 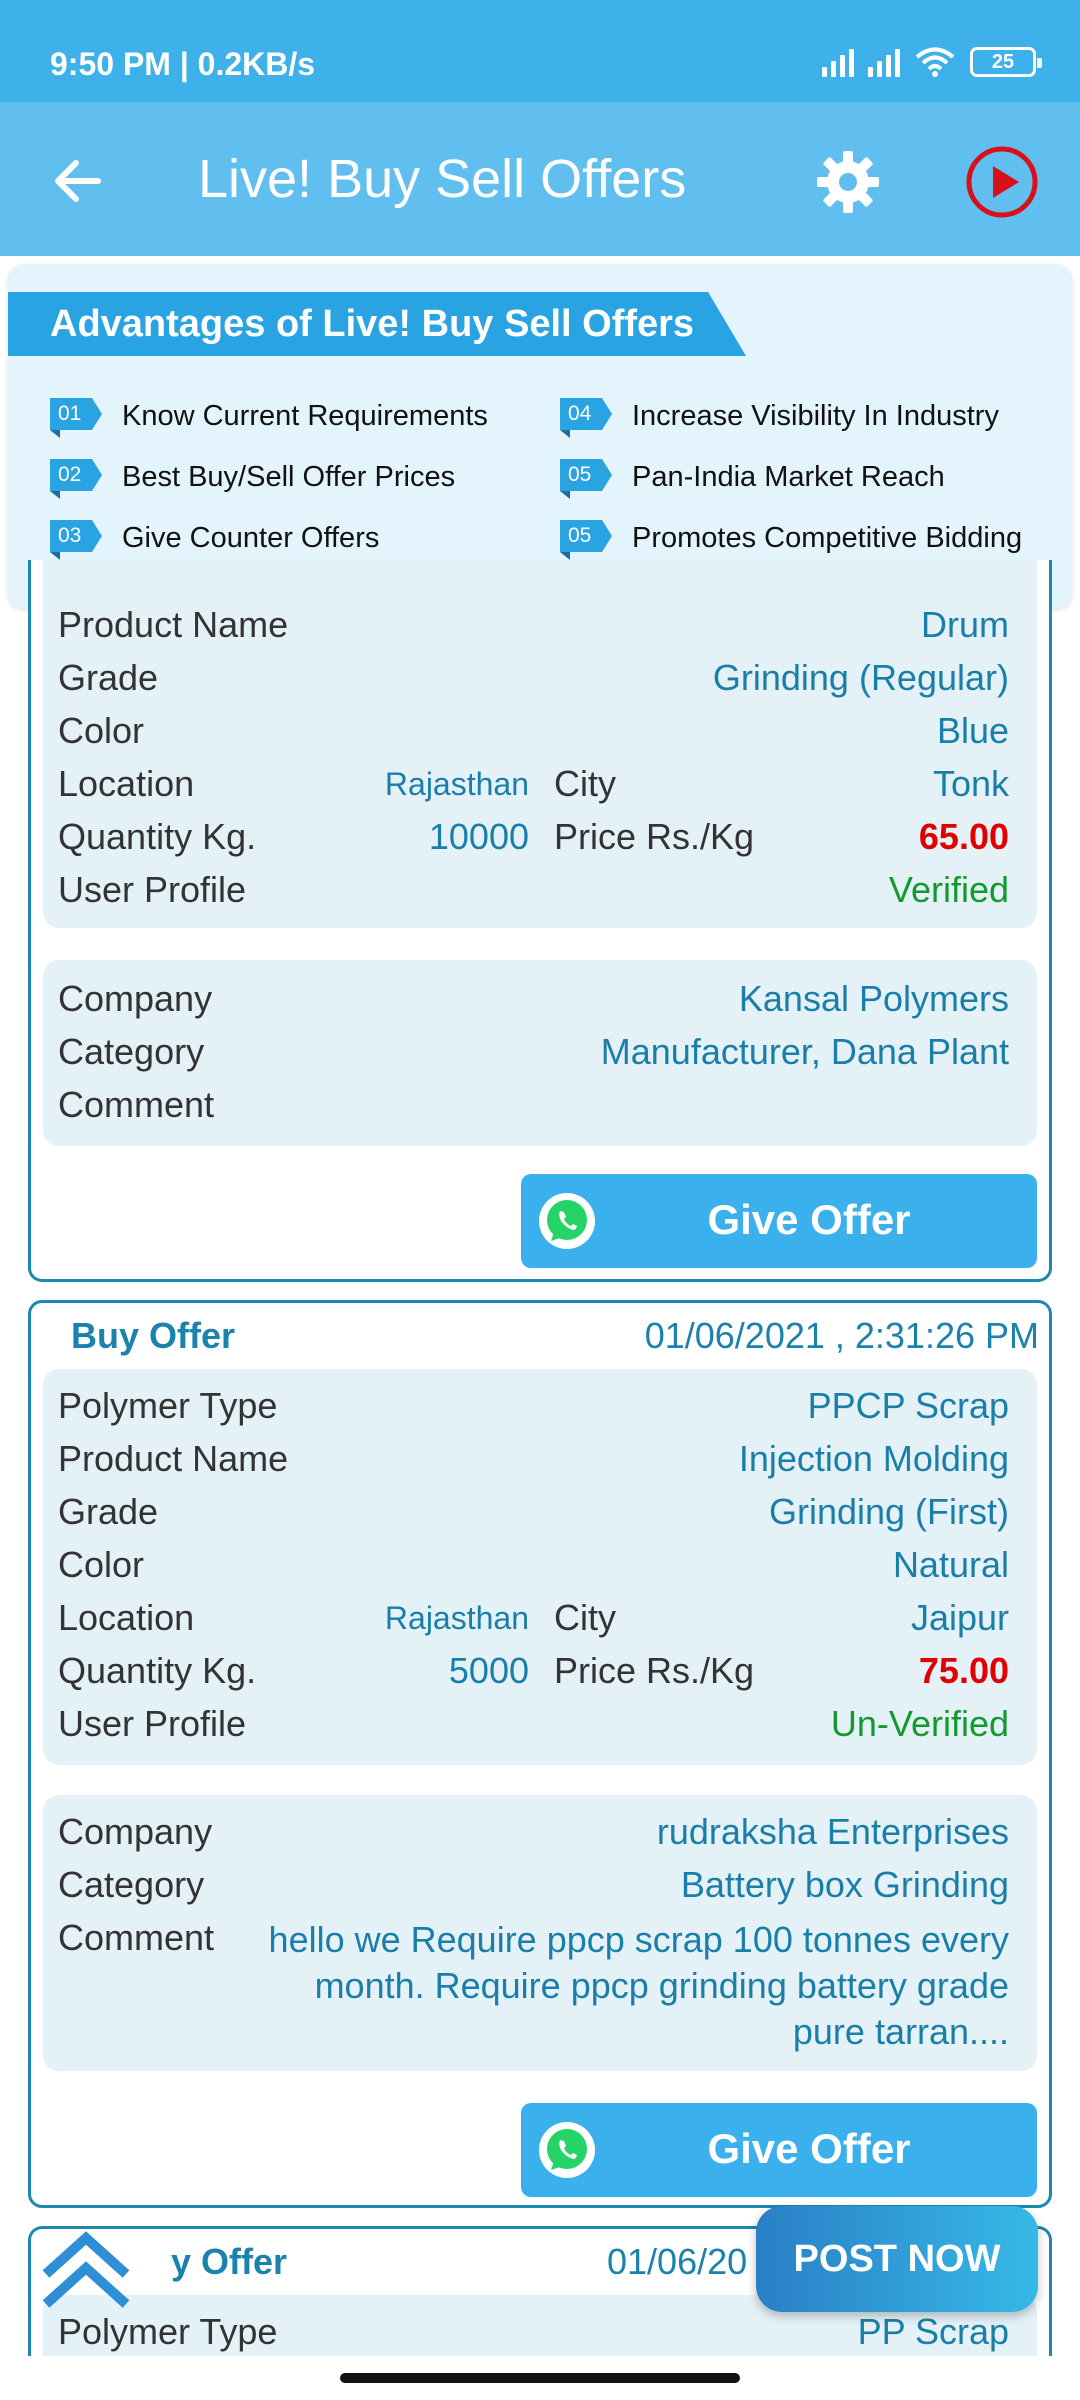 What do you see at coordinates (1006, 62) in the screenshot?
I see `battery-icon: 25` at bounding box center [1006, 62].